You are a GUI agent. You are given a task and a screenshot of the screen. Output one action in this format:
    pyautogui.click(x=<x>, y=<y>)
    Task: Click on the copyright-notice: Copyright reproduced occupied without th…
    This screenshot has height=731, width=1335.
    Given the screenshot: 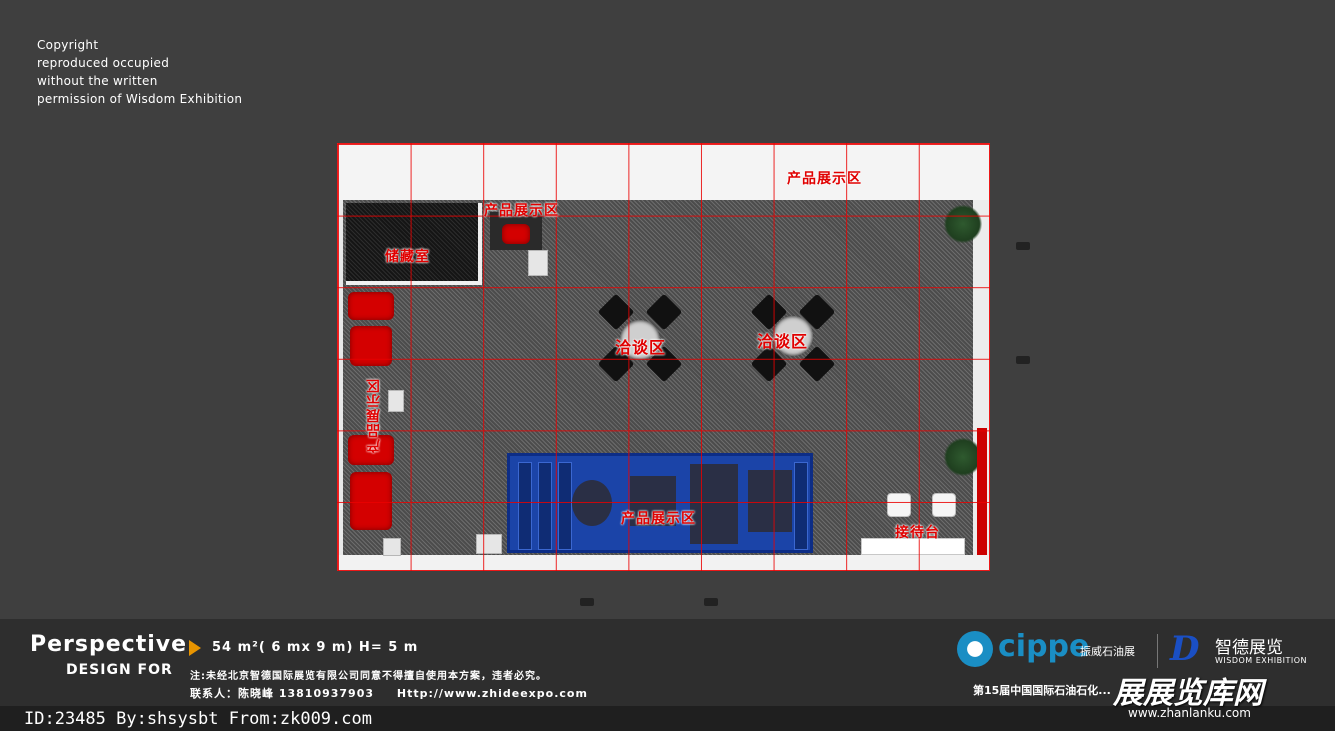 What is the action you would take?
    pyautogui.click(x=139, y=72)
    